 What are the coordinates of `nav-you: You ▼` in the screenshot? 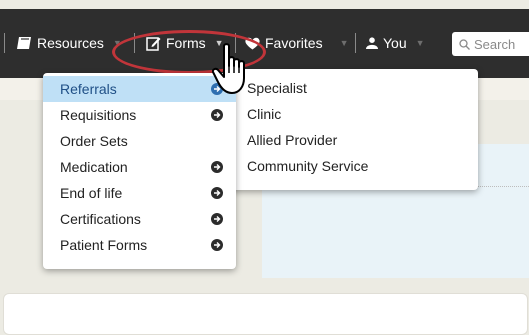 It's located at (395, 43).